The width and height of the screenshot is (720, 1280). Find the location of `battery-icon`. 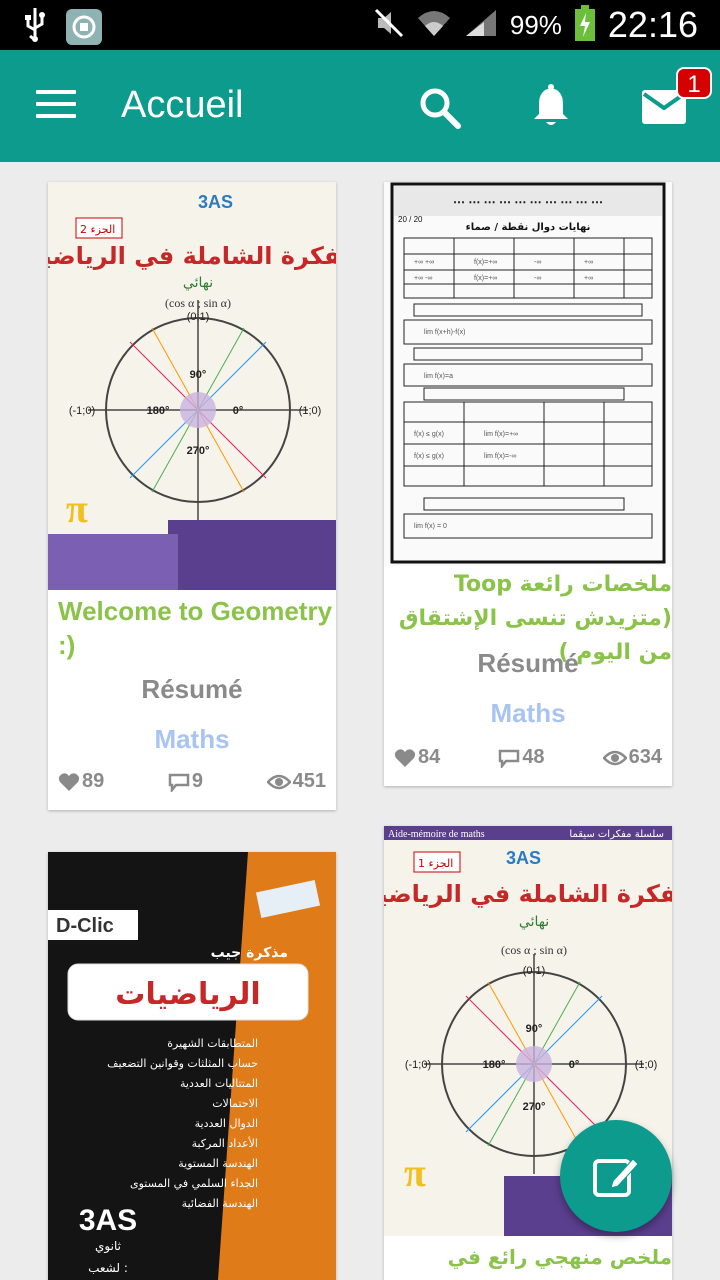

battery-icon is located at coordinates (585, 25).